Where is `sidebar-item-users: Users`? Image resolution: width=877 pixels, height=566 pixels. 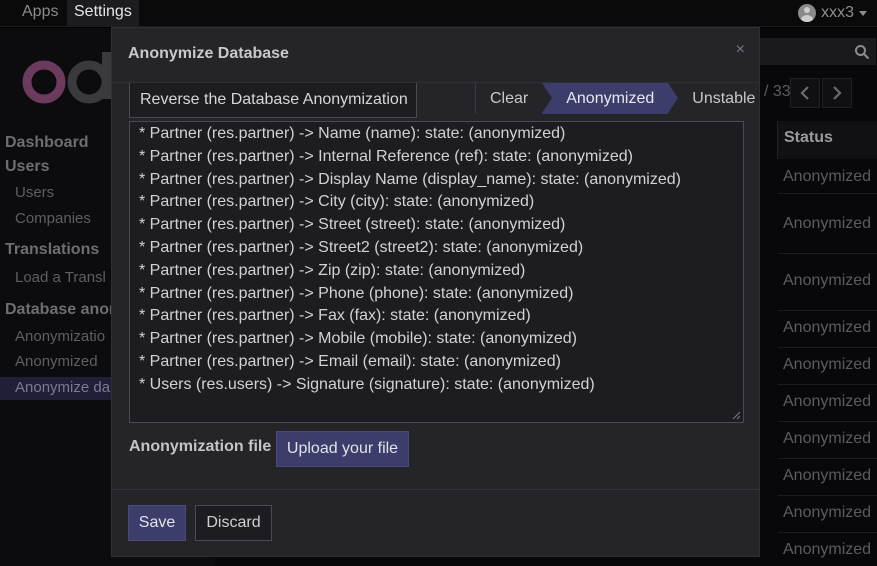
sidebar-item-users: Users is located at coordinates (34, 192).